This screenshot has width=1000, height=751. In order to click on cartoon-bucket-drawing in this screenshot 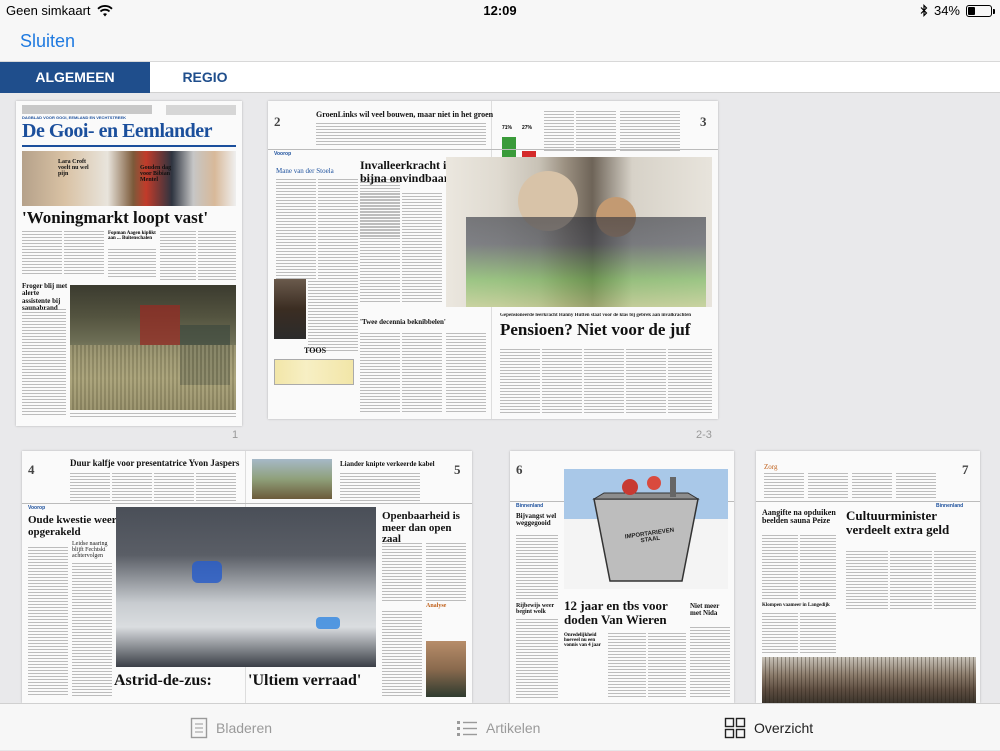, I will do `click(646, 525)`.